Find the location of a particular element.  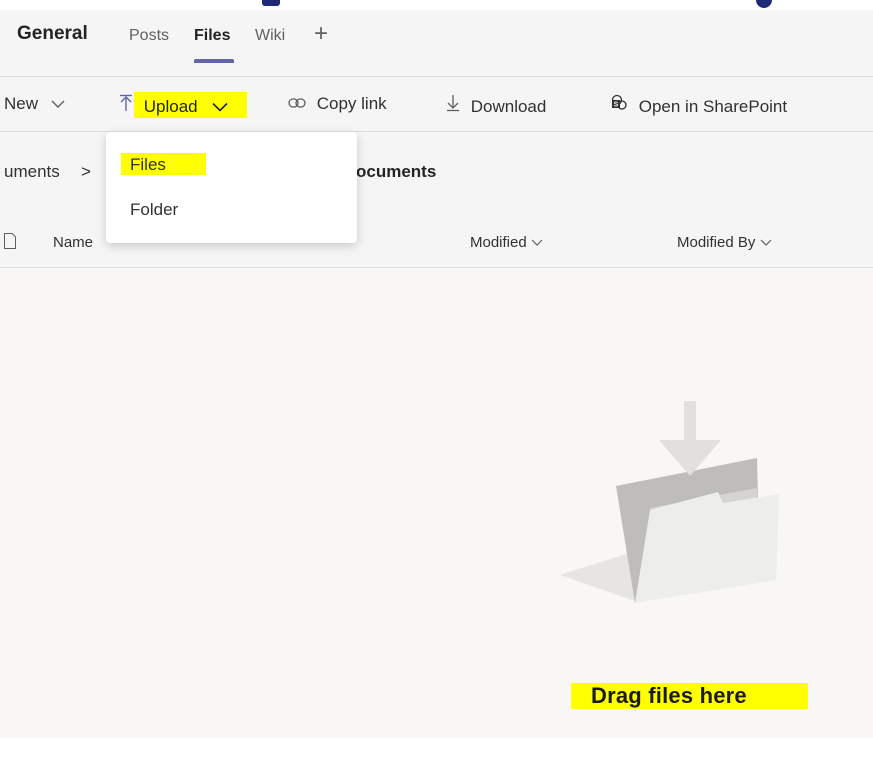

upload-button-label: Upload is located at coordinates (170, 106).